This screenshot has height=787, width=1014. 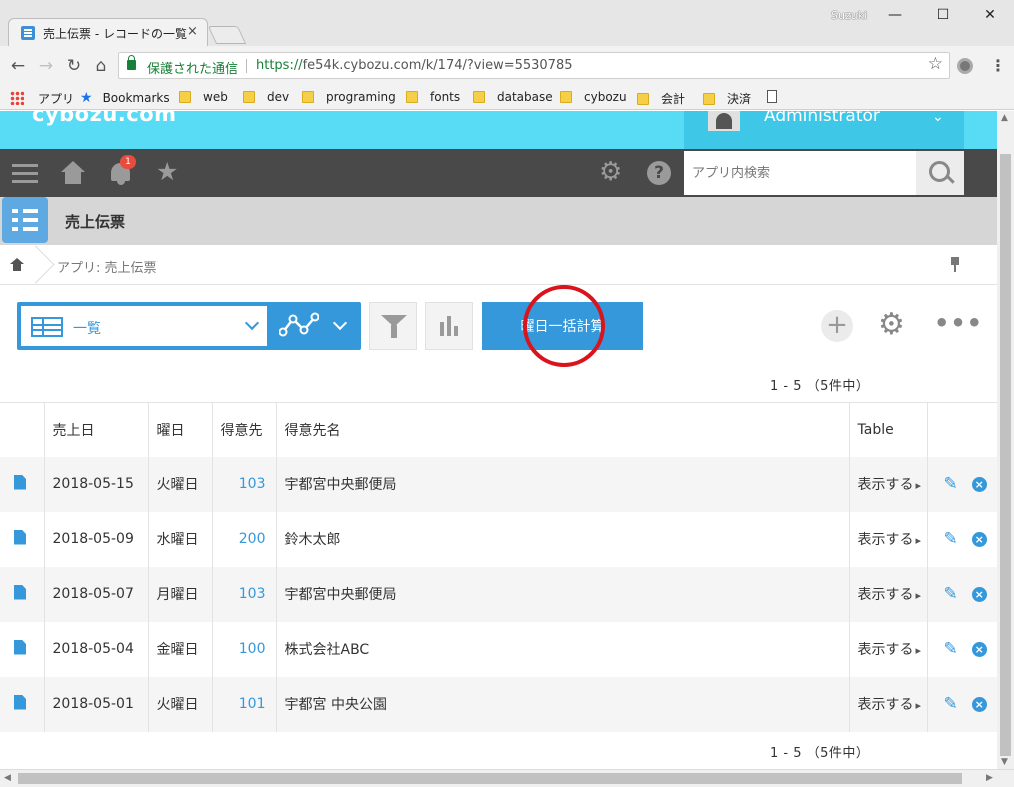 What do you see at coordinates (393, 326) in the screenshot?
I see `filter-icon` at bounding box center [393, 326].